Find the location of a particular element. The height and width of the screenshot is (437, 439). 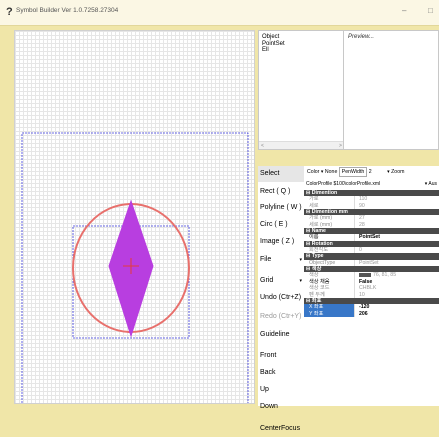

object-list: Object PointSet Ell < > is located at coordinates (301, 90).